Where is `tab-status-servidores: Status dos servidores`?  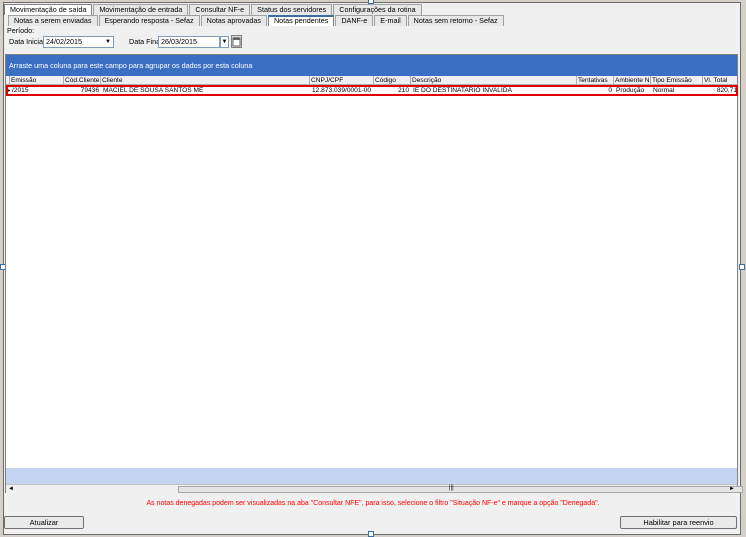
tab-status-servidores: Status dos servidores is located at coordinates (292, 9).